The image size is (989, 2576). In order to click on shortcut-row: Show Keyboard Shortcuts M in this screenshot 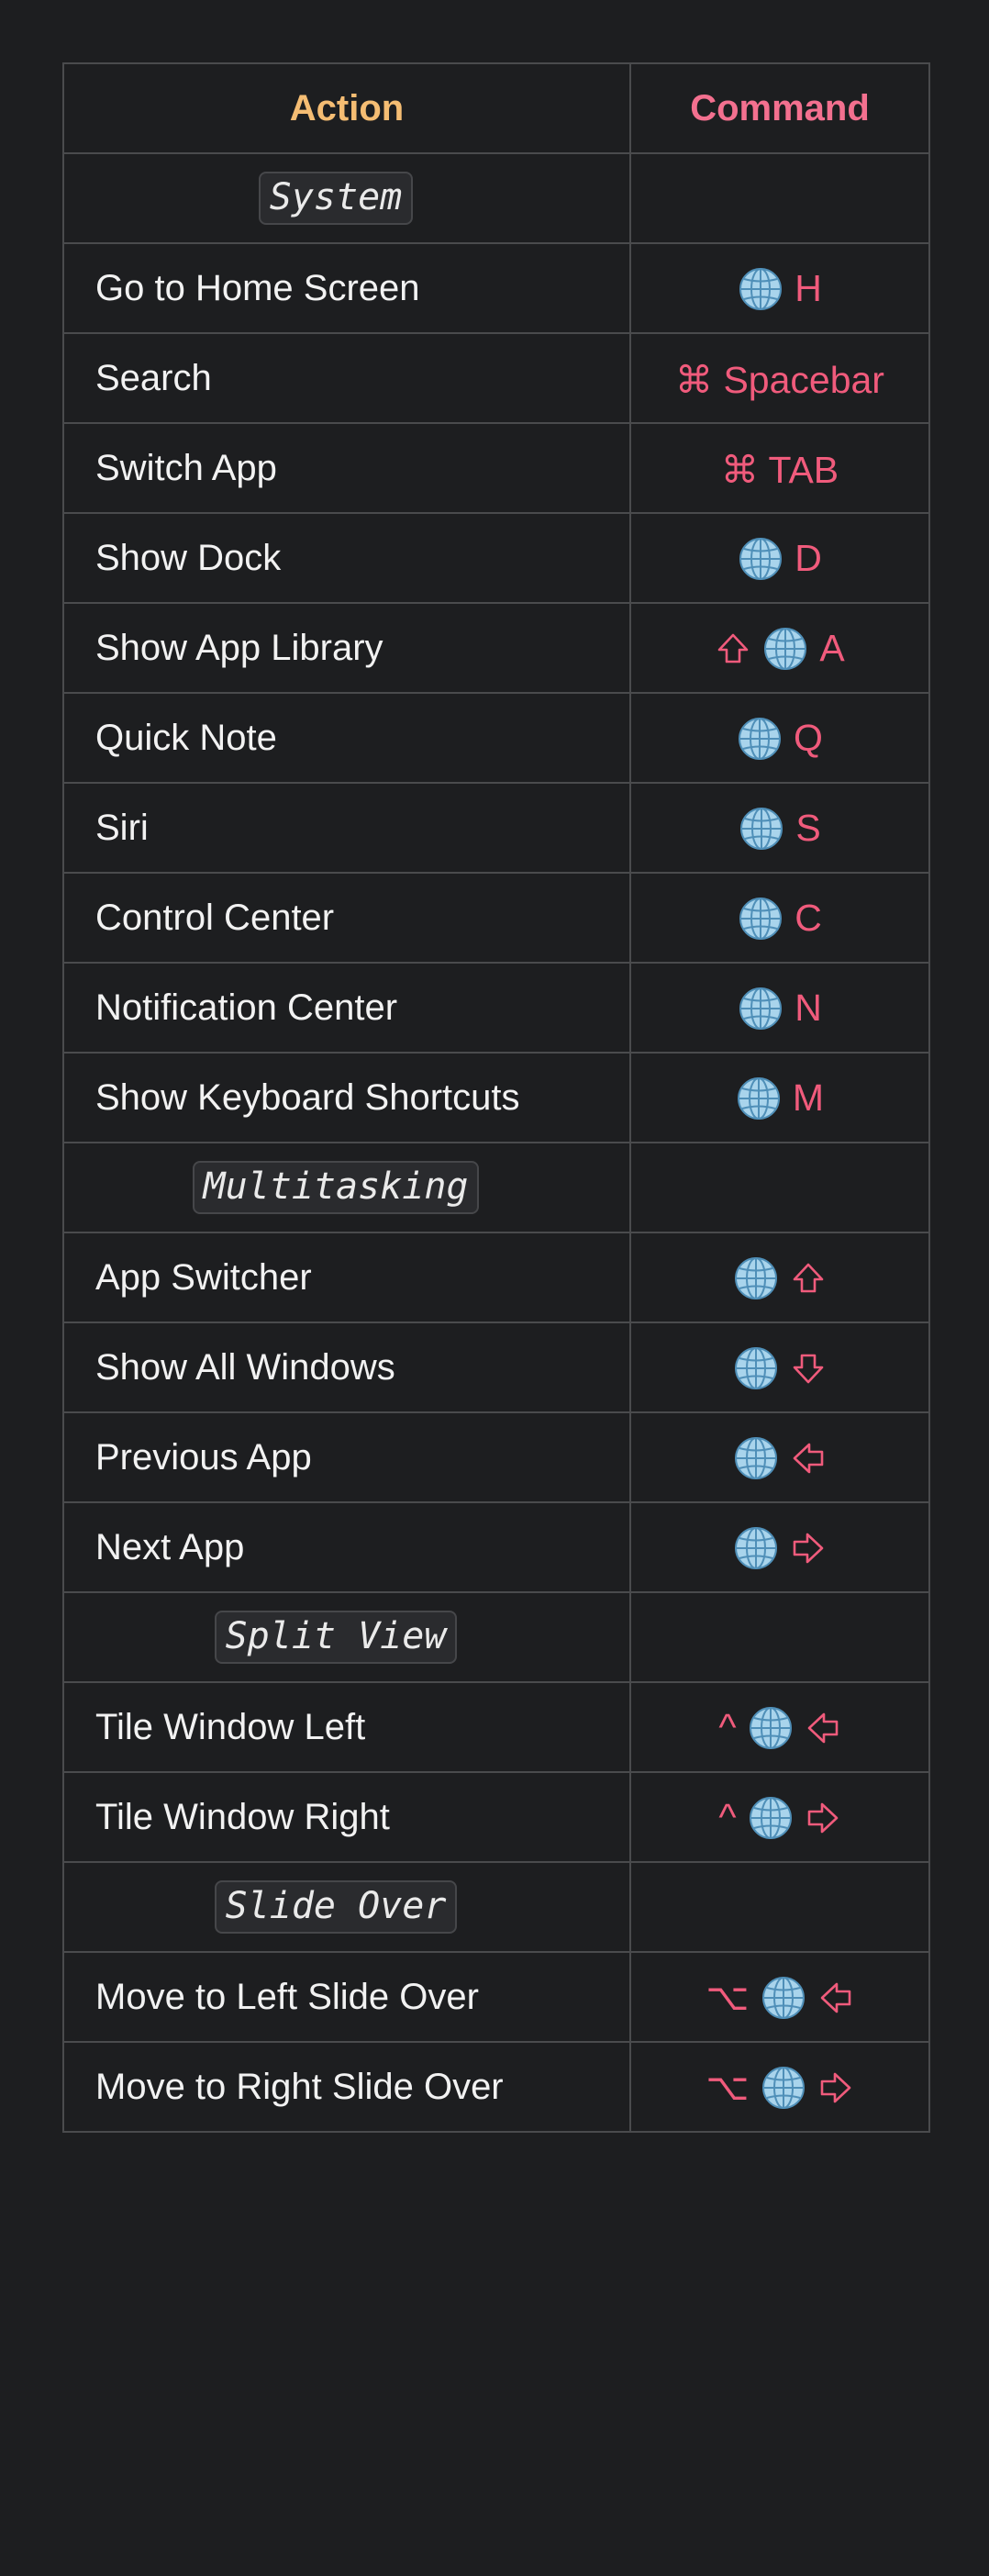, I will do `click(496, 1097)`.